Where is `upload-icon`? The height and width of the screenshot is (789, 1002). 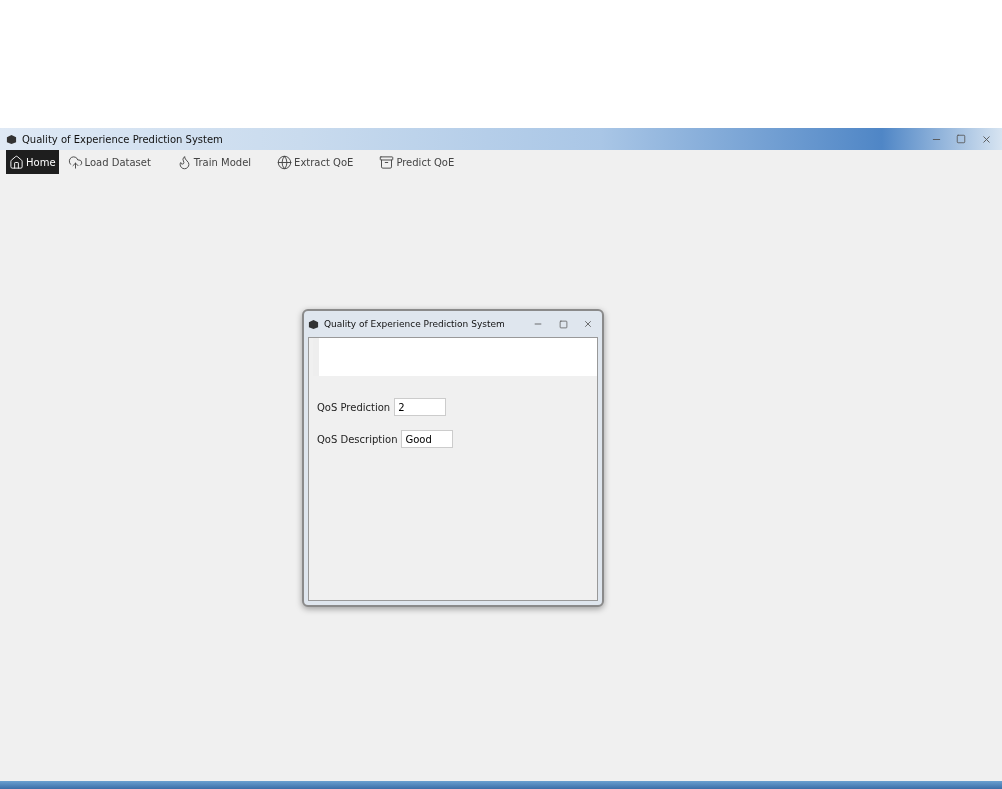
upload-icon is located at coordinates (75, 162).